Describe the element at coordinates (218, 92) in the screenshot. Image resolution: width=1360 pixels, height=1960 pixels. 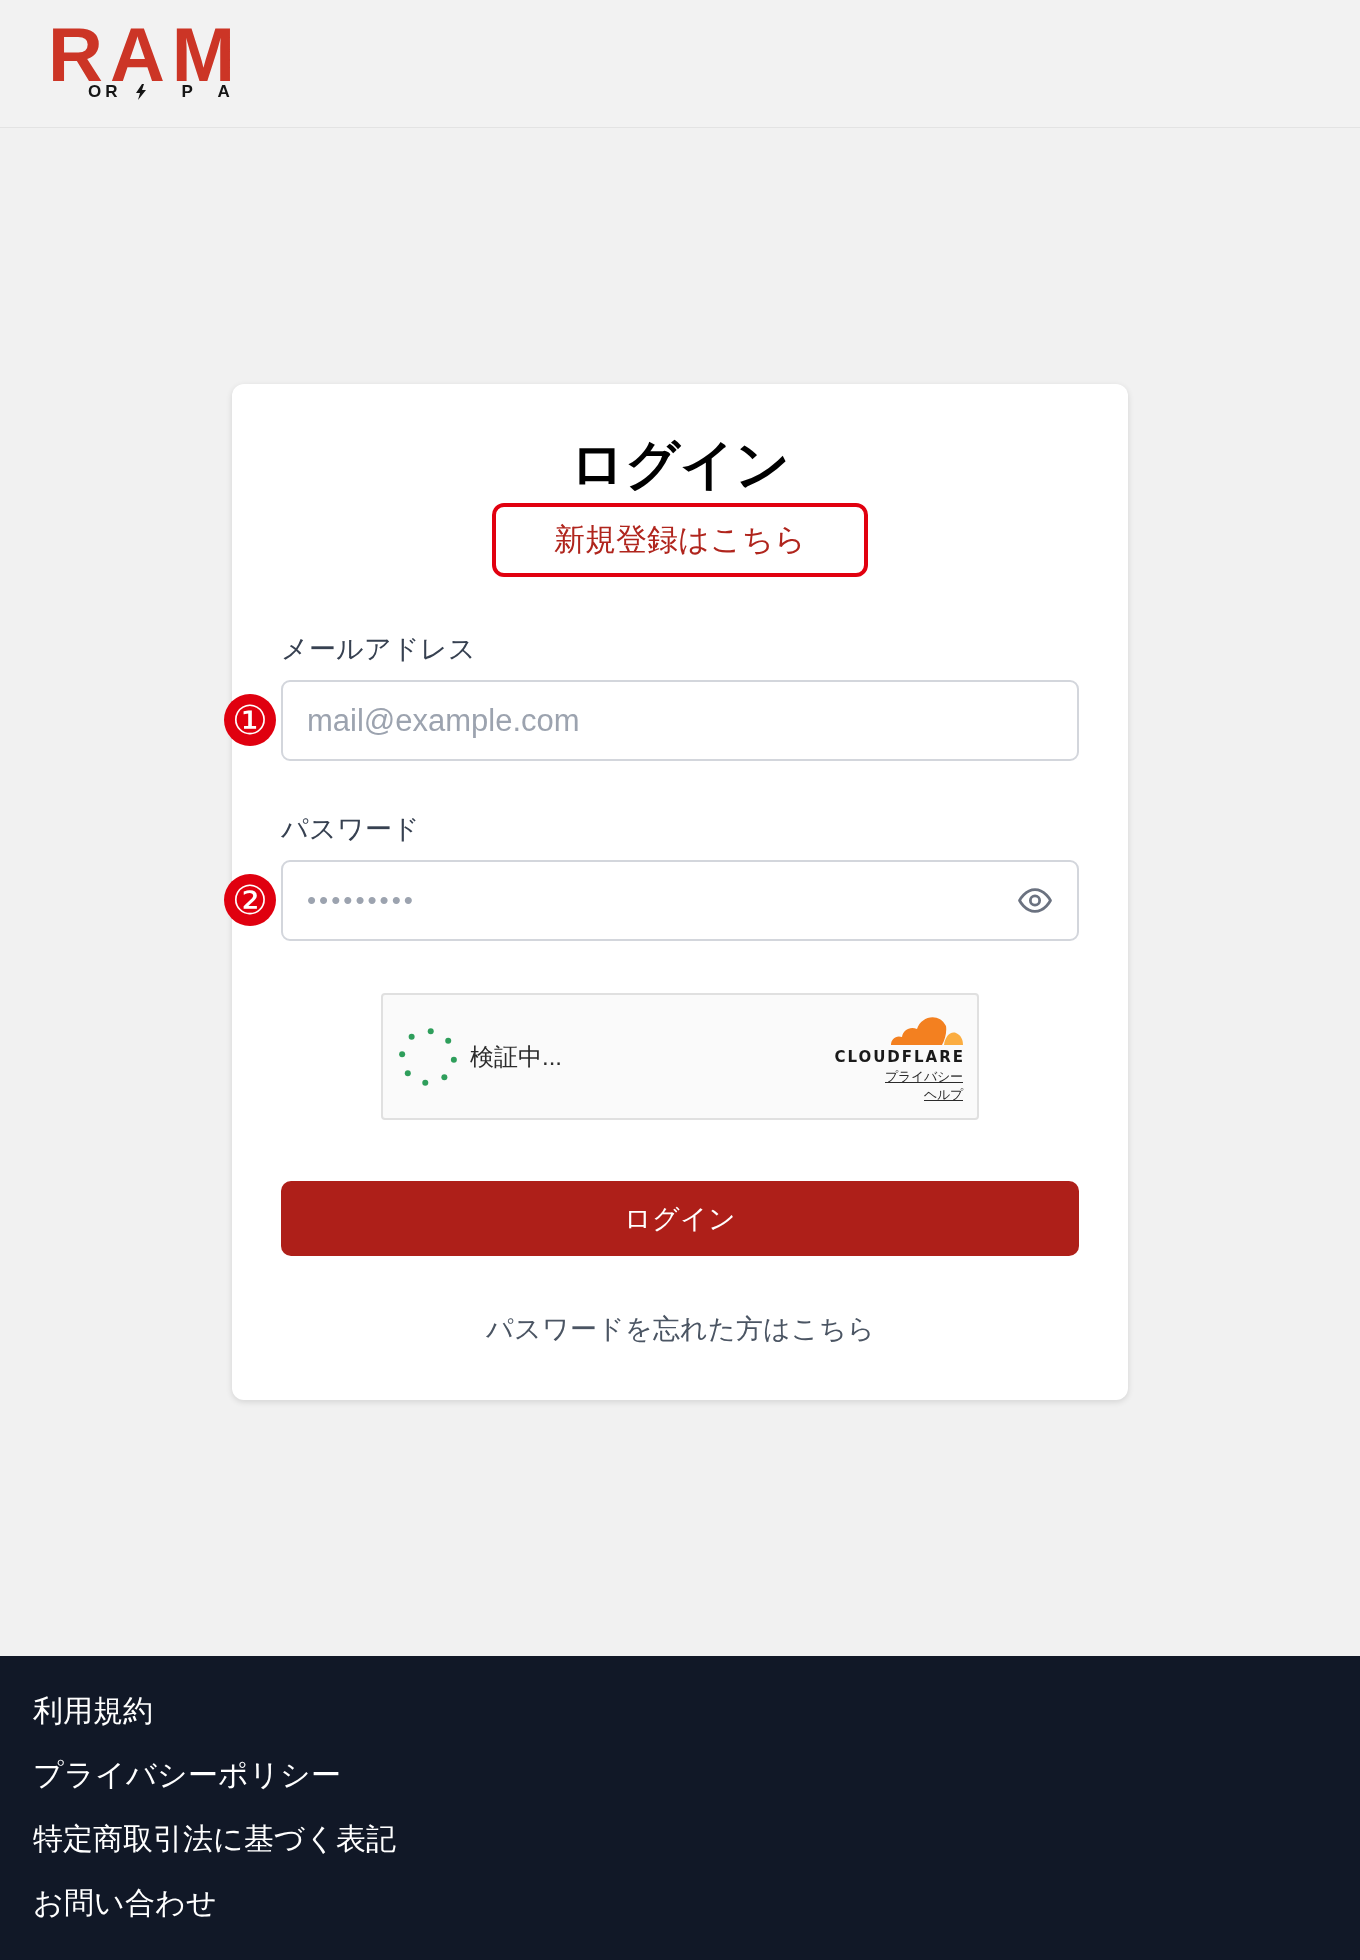
I see `logo-tagline: PA` at that location.